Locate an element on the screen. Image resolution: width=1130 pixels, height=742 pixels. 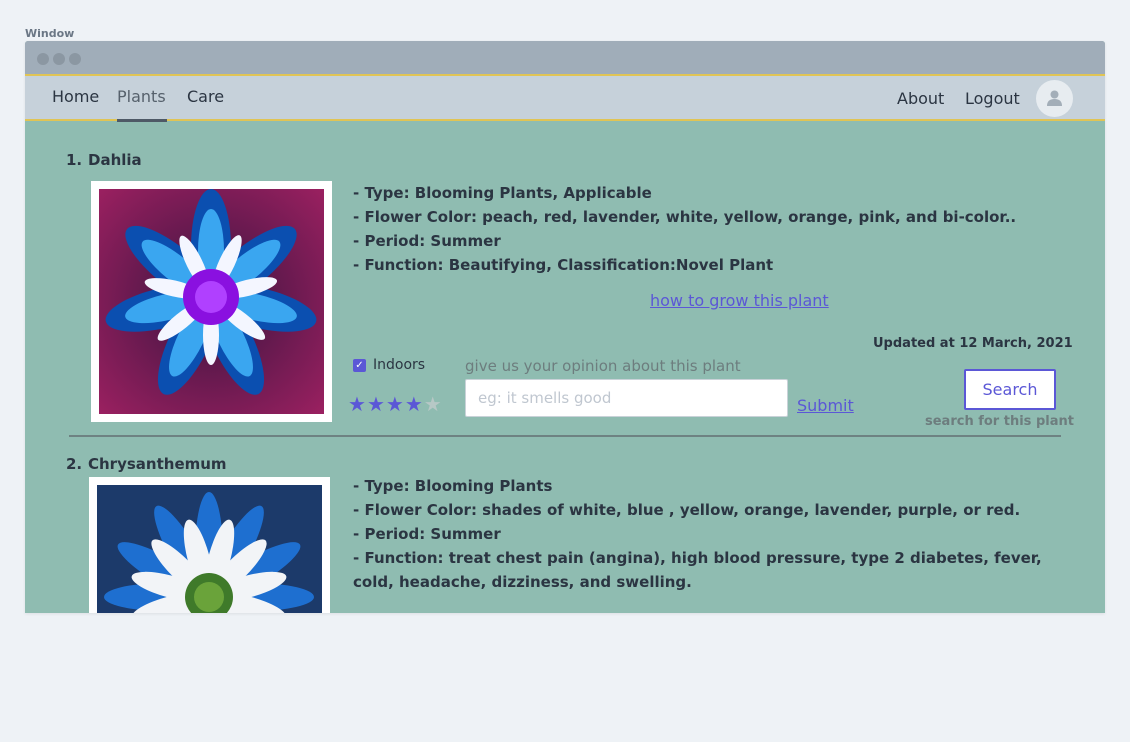
indoors-checkbox: ✓ Indoors is located at coordinates (389, 365).